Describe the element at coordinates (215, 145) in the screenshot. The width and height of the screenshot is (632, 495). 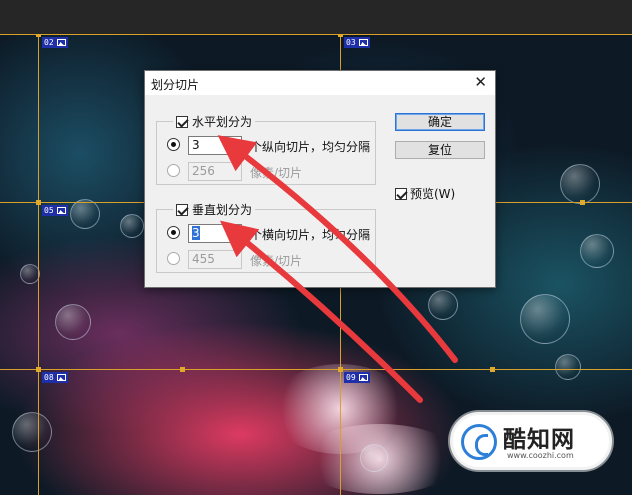
I see `horizontal-count-input: 3` at that location.